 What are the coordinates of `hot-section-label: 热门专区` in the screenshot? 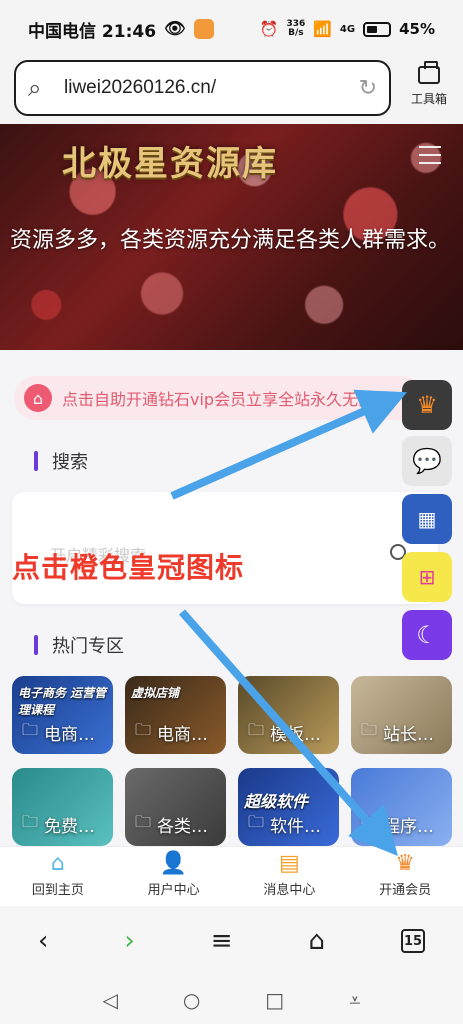 It's located at (88, 646).